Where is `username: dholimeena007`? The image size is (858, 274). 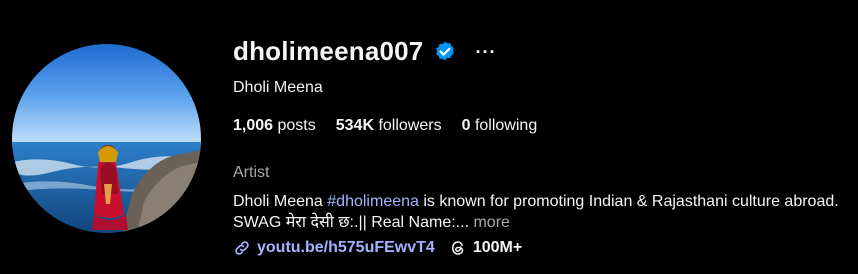
username: dholimeena007 is located at coordinates (328, 51).